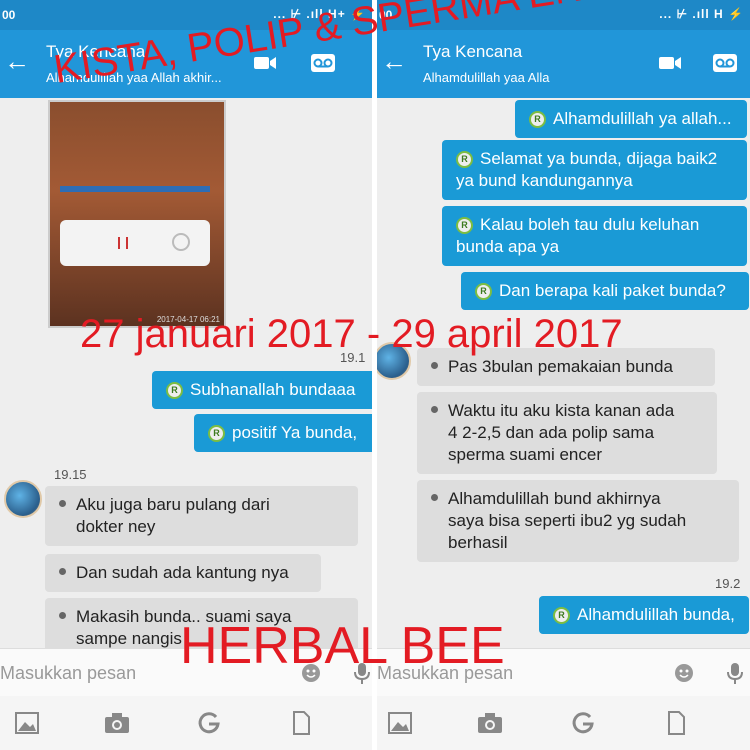 This screenshot has width=750, height=750. Describe the element at coordinates (563, 64) in the screenshot. I see `chat-header: ← Tya Kencana Alhamdulillah yaa Alla` at that location.